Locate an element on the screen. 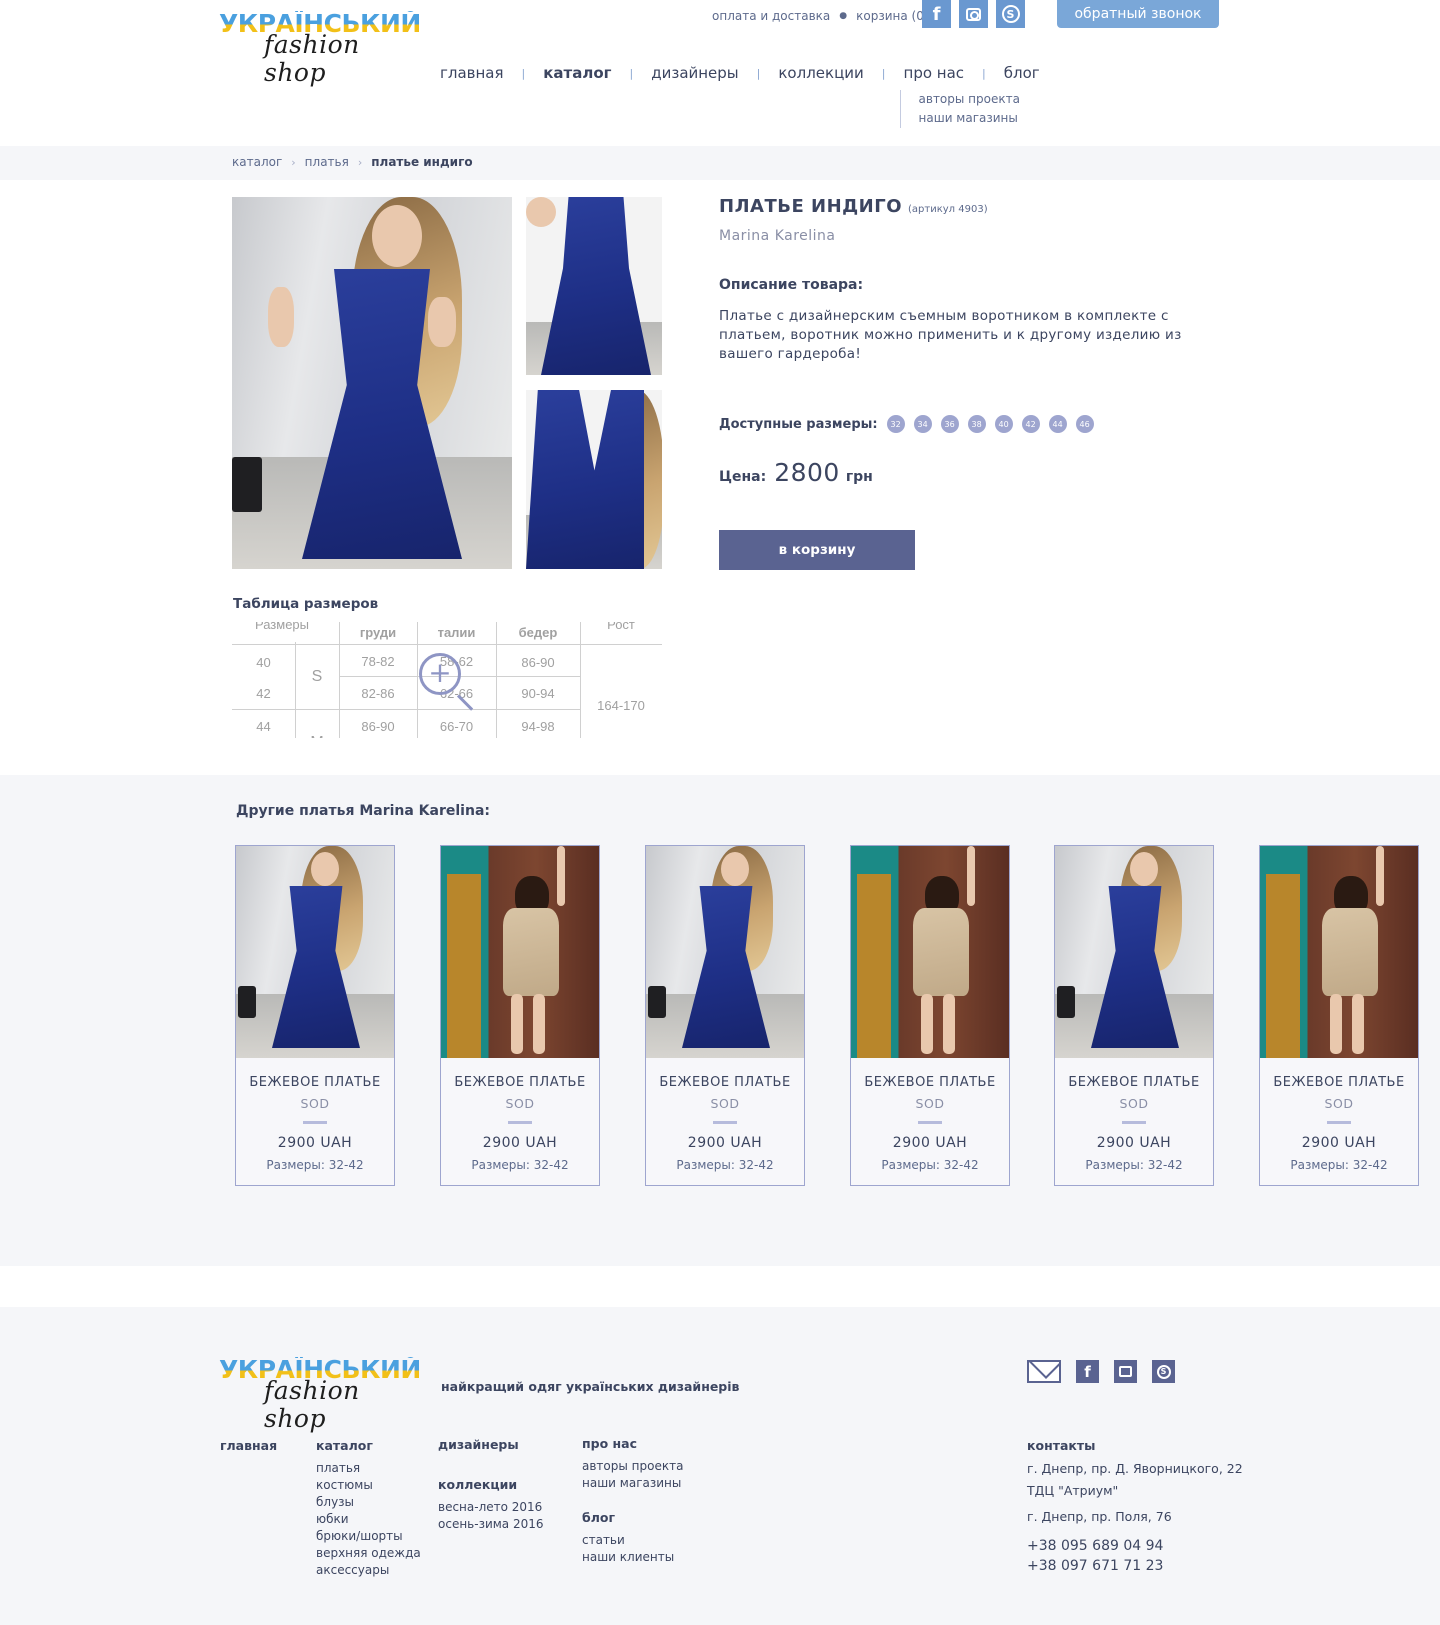 This screenshot has height=1625, width=1440. logo: УКРАЇНСЬКИЙ fashion shop is located at coordinates (320, 49).